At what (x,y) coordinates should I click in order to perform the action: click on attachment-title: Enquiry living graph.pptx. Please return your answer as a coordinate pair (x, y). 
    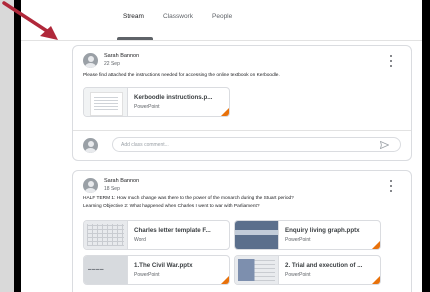
    Looking at the image, I should click on (322, 230).